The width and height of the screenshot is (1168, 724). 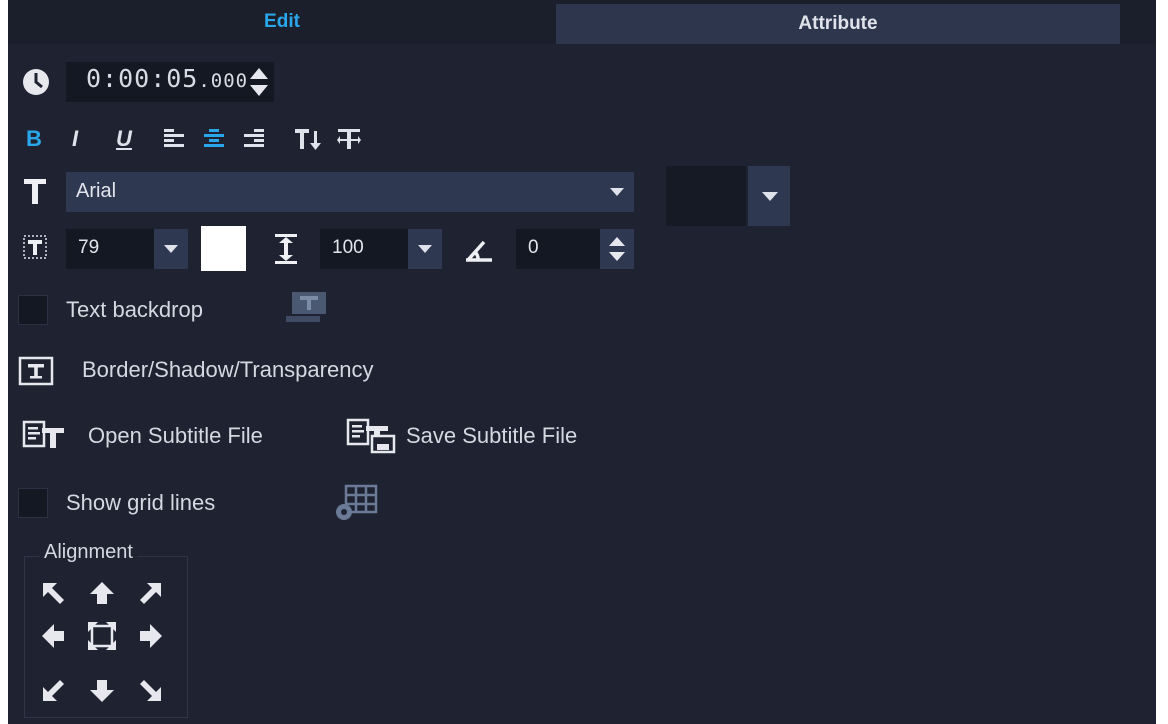 What do you see at coordinates (1162, 362) in the screenshot?
I see `right-edge` at bounding box center [1162, 362].